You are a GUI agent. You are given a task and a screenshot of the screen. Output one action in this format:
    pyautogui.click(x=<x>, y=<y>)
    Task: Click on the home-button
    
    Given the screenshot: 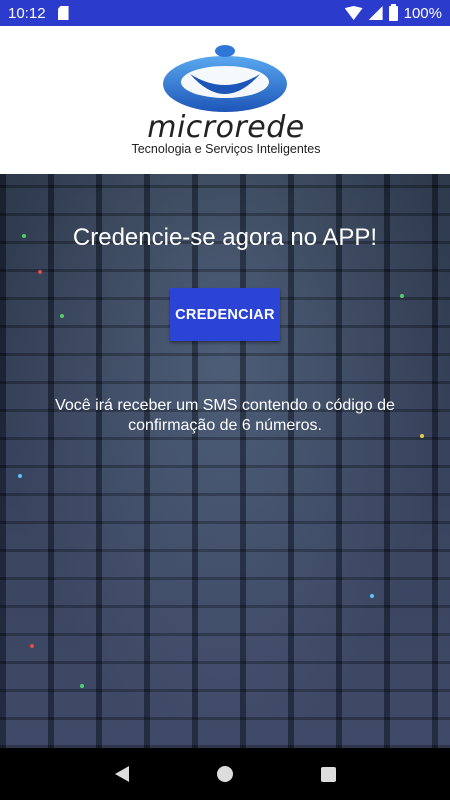 What is the action you would take?
    pyautogui.click(x=225, y=774)
    